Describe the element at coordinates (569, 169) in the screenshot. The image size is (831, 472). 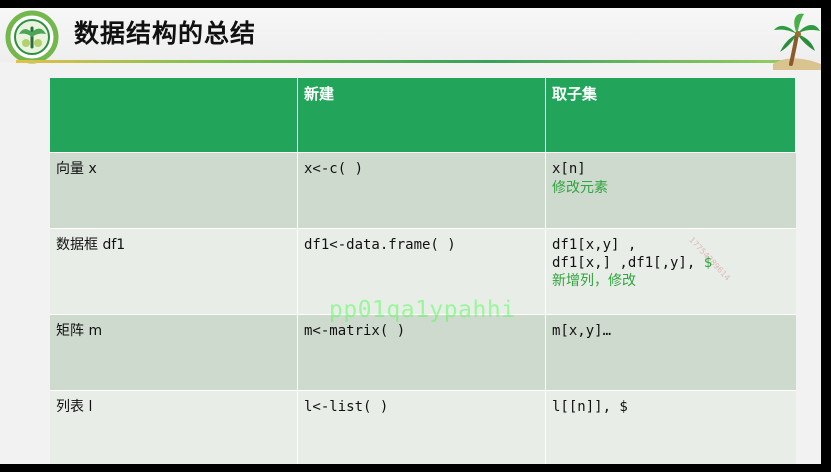
I see `table-code-vector-subset: x[n]` at that location.